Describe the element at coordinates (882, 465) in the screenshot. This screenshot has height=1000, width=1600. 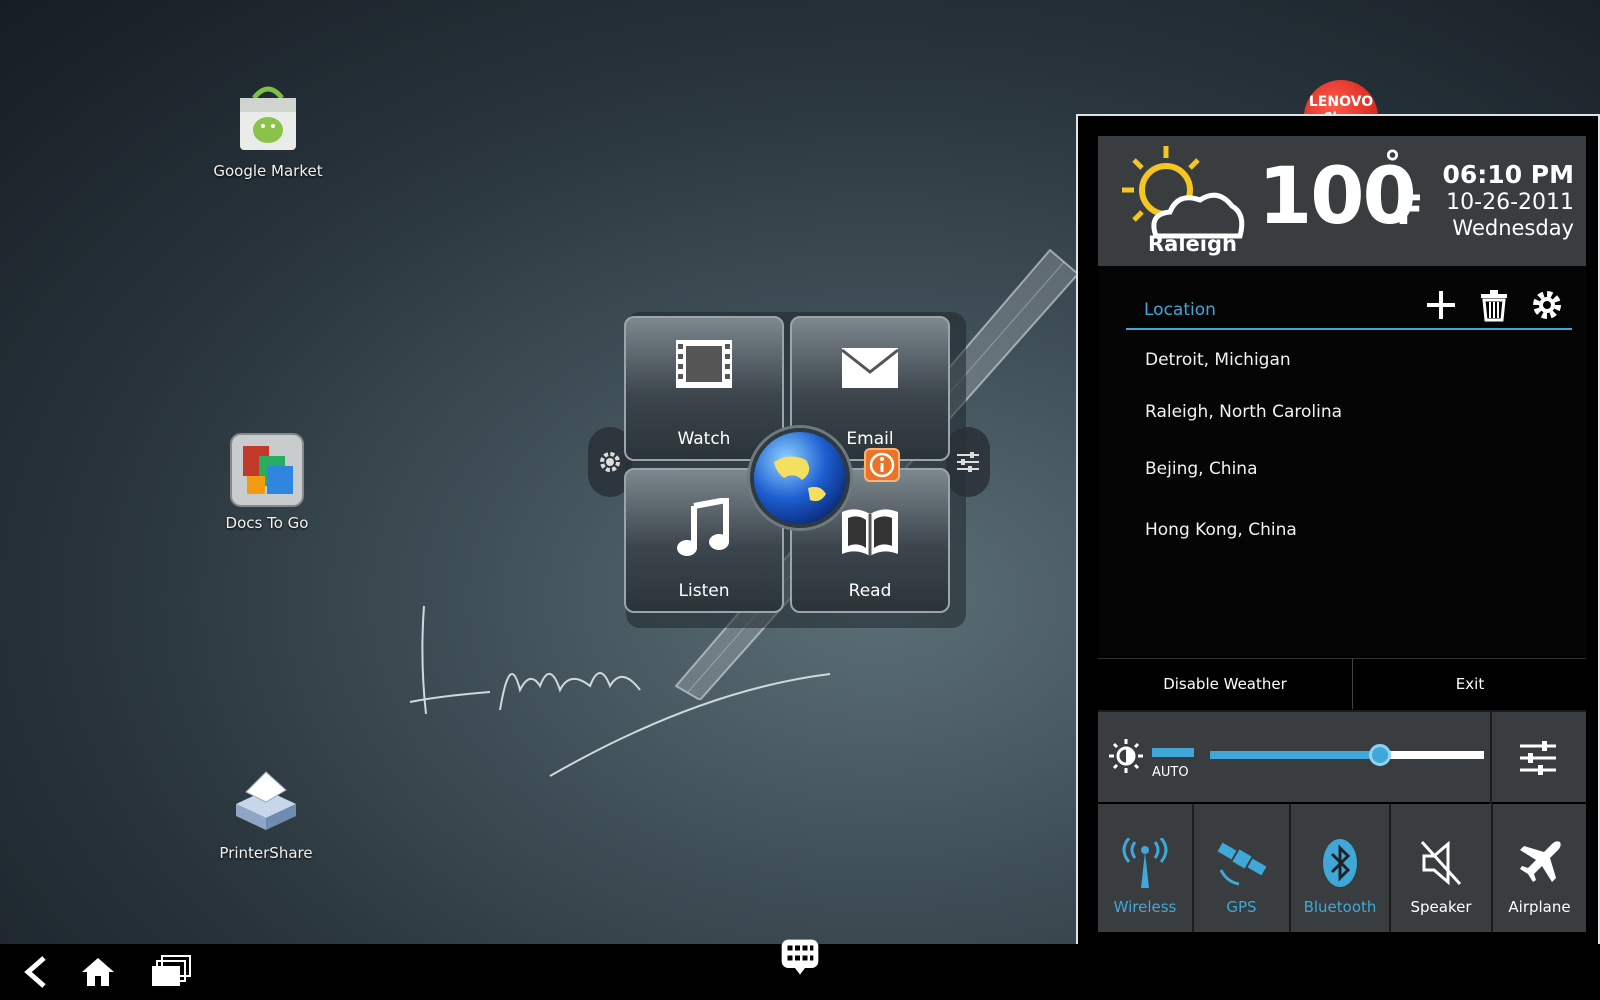
I see `info-icon` at that location.